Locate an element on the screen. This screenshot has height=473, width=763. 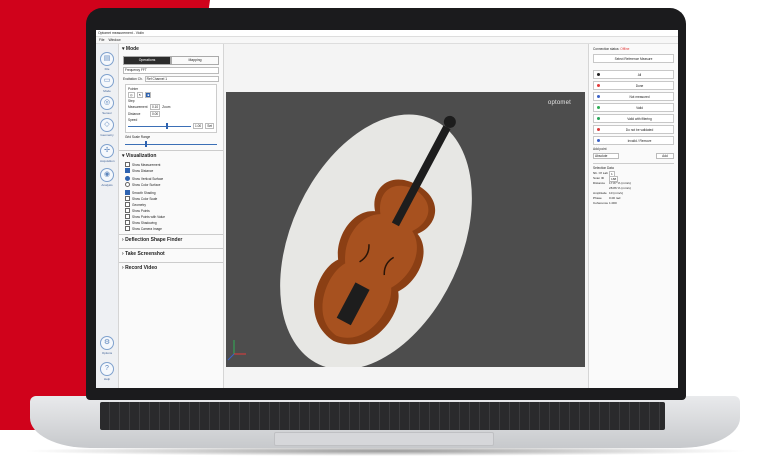
deflection-title: › Deflection Shape Finder is located at coordinates (152, 240).